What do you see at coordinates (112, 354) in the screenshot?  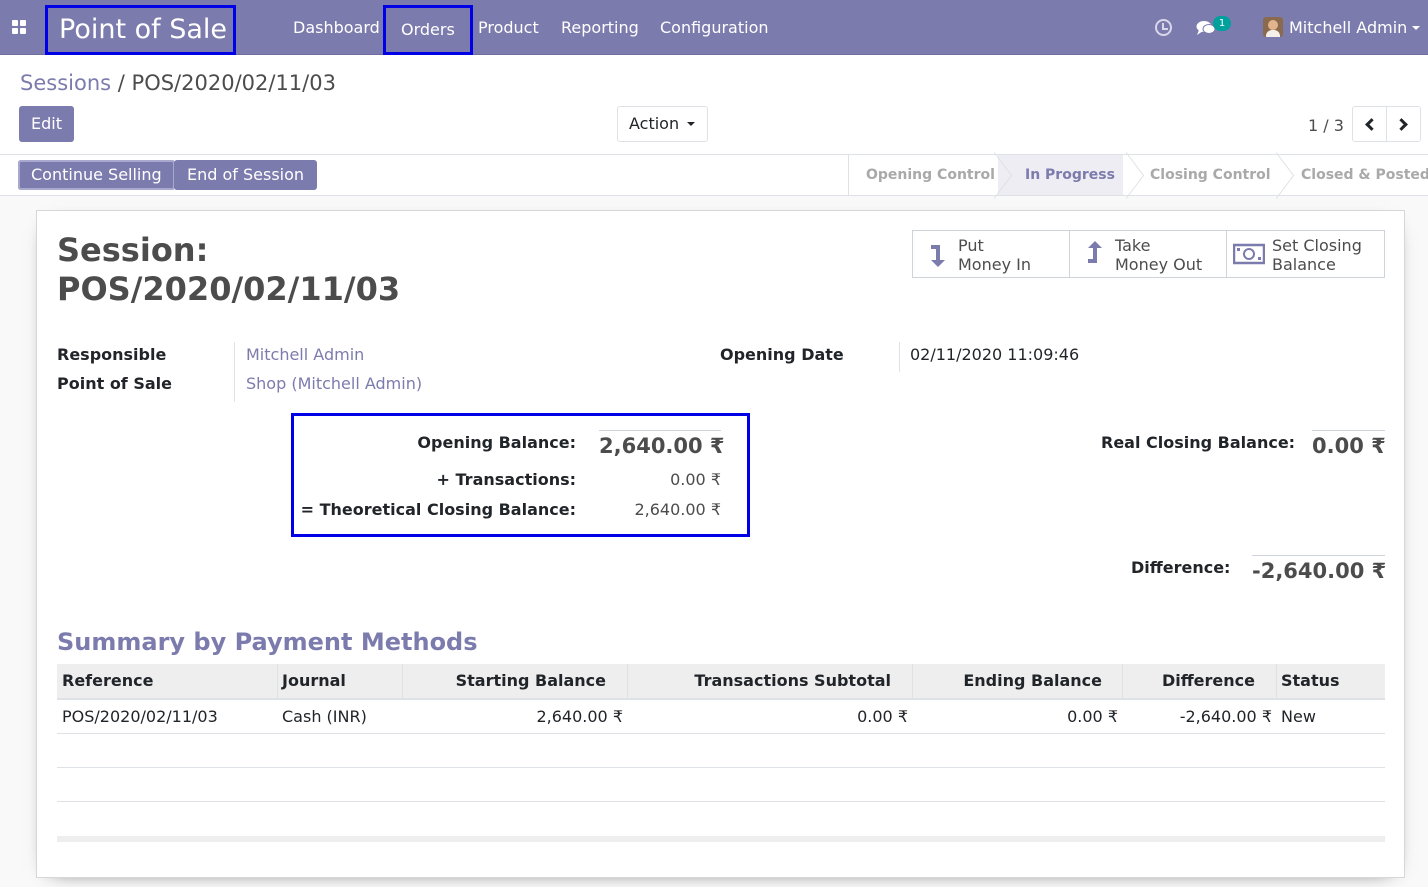 I see `responsible-label: Responsible` at bounding box center [112, 354].